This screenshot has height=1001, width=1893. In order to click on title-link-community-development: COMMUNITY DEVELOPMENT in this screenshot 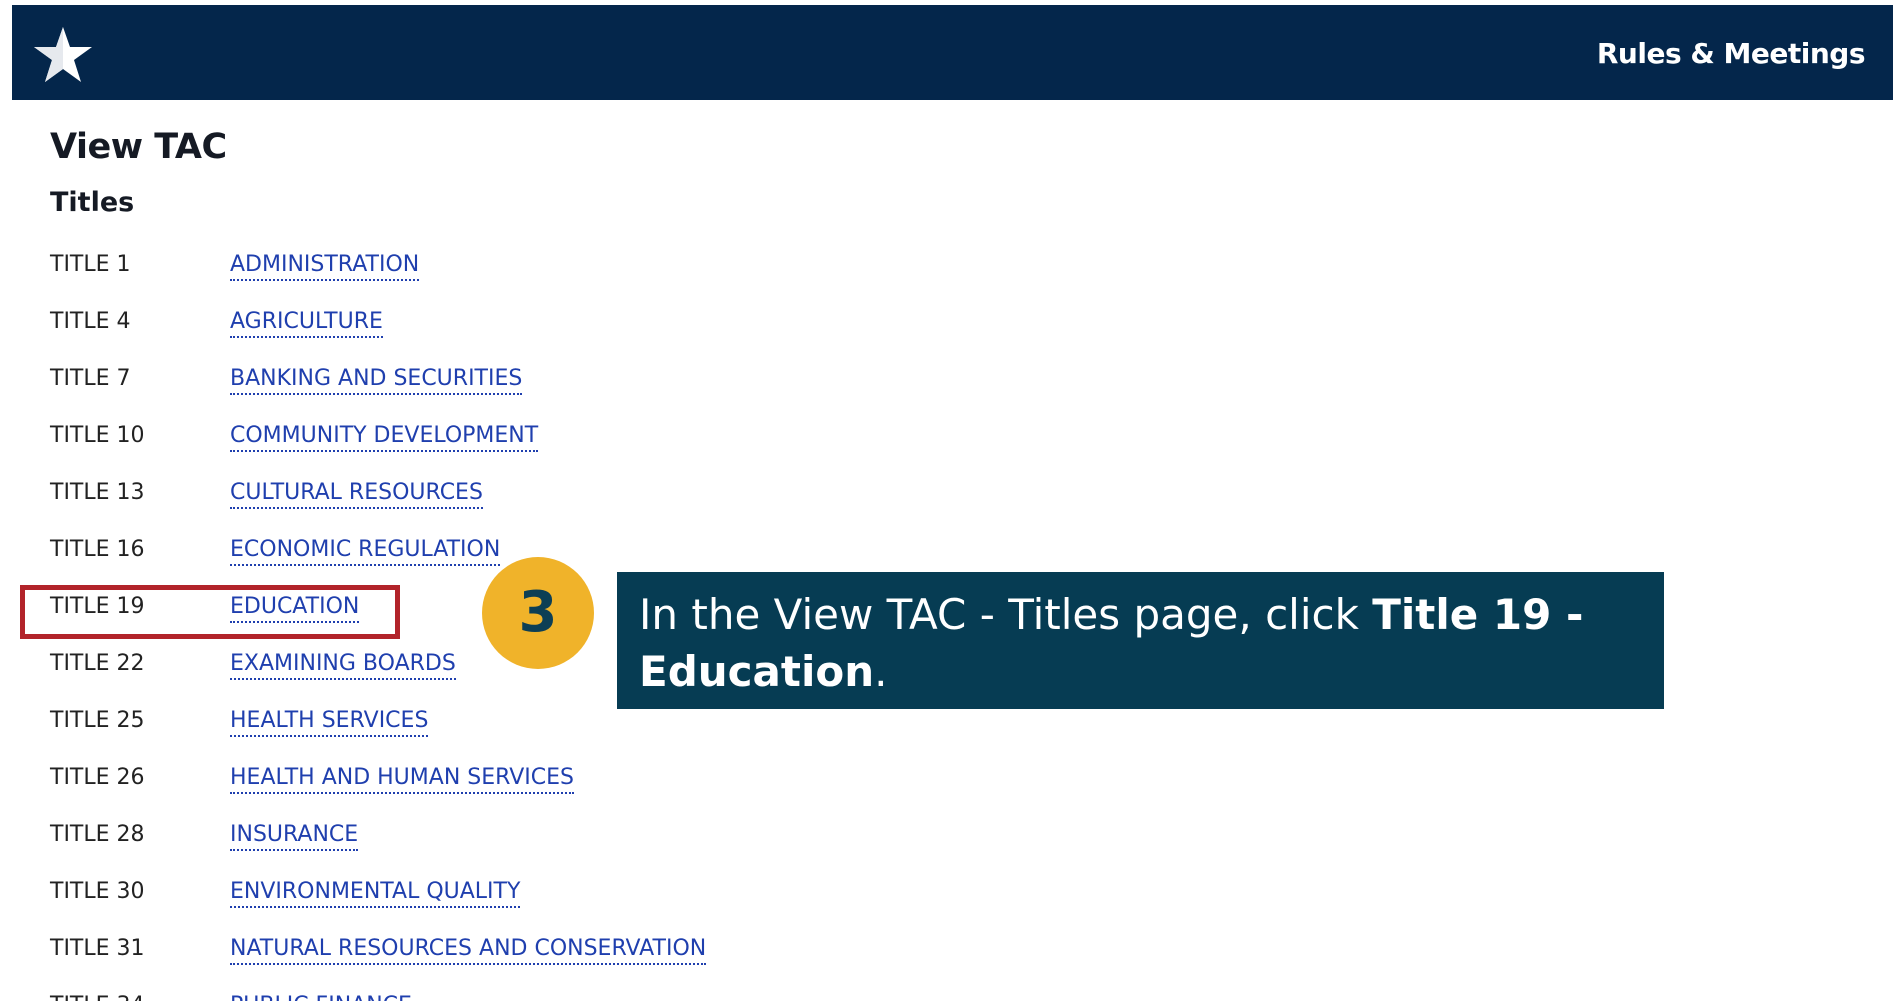, I will do `click(384, 437)`.